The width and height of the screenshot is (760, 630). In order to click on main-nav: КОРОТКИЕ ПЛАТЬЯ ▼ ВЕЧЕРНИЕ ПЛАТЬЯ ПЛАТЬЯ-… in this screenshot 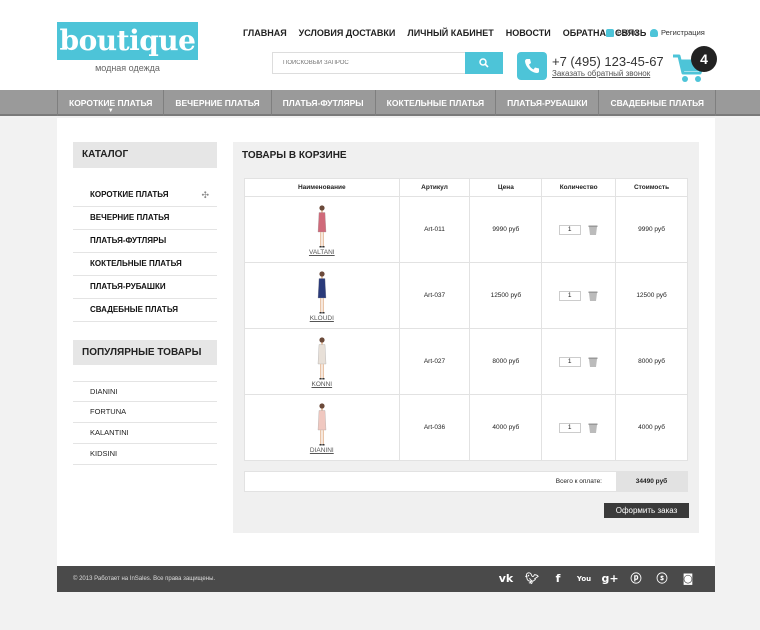, I will do `click(380, 103)`.